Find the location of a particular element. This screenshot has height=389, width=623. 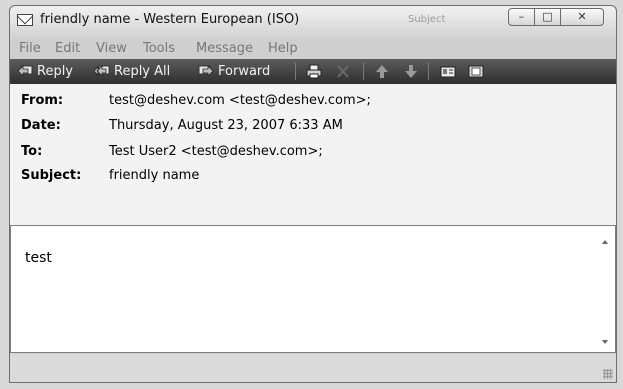

header-row-from: From: test@deshev.com <test@deshev.com>; is located at coordinates (313, 104).